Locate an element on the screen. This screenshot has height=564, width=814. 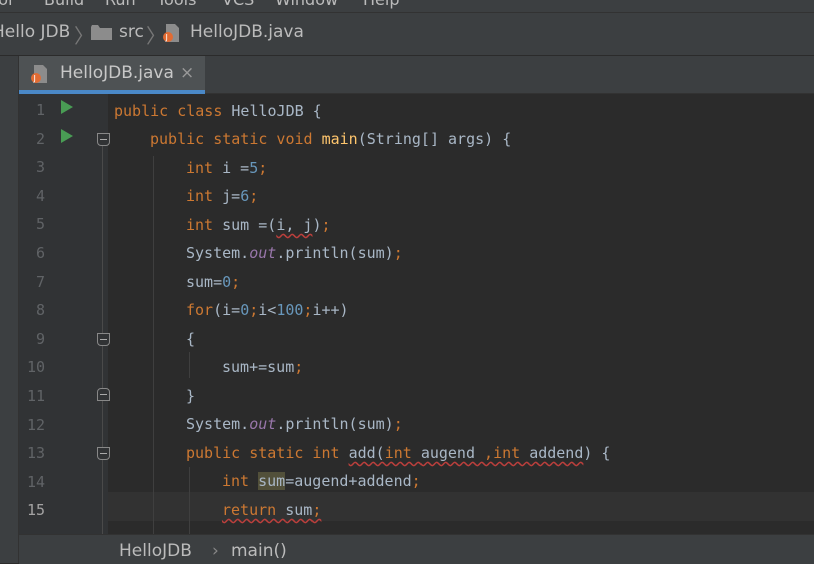
run-main-icon is located at coordinates (67, 136).